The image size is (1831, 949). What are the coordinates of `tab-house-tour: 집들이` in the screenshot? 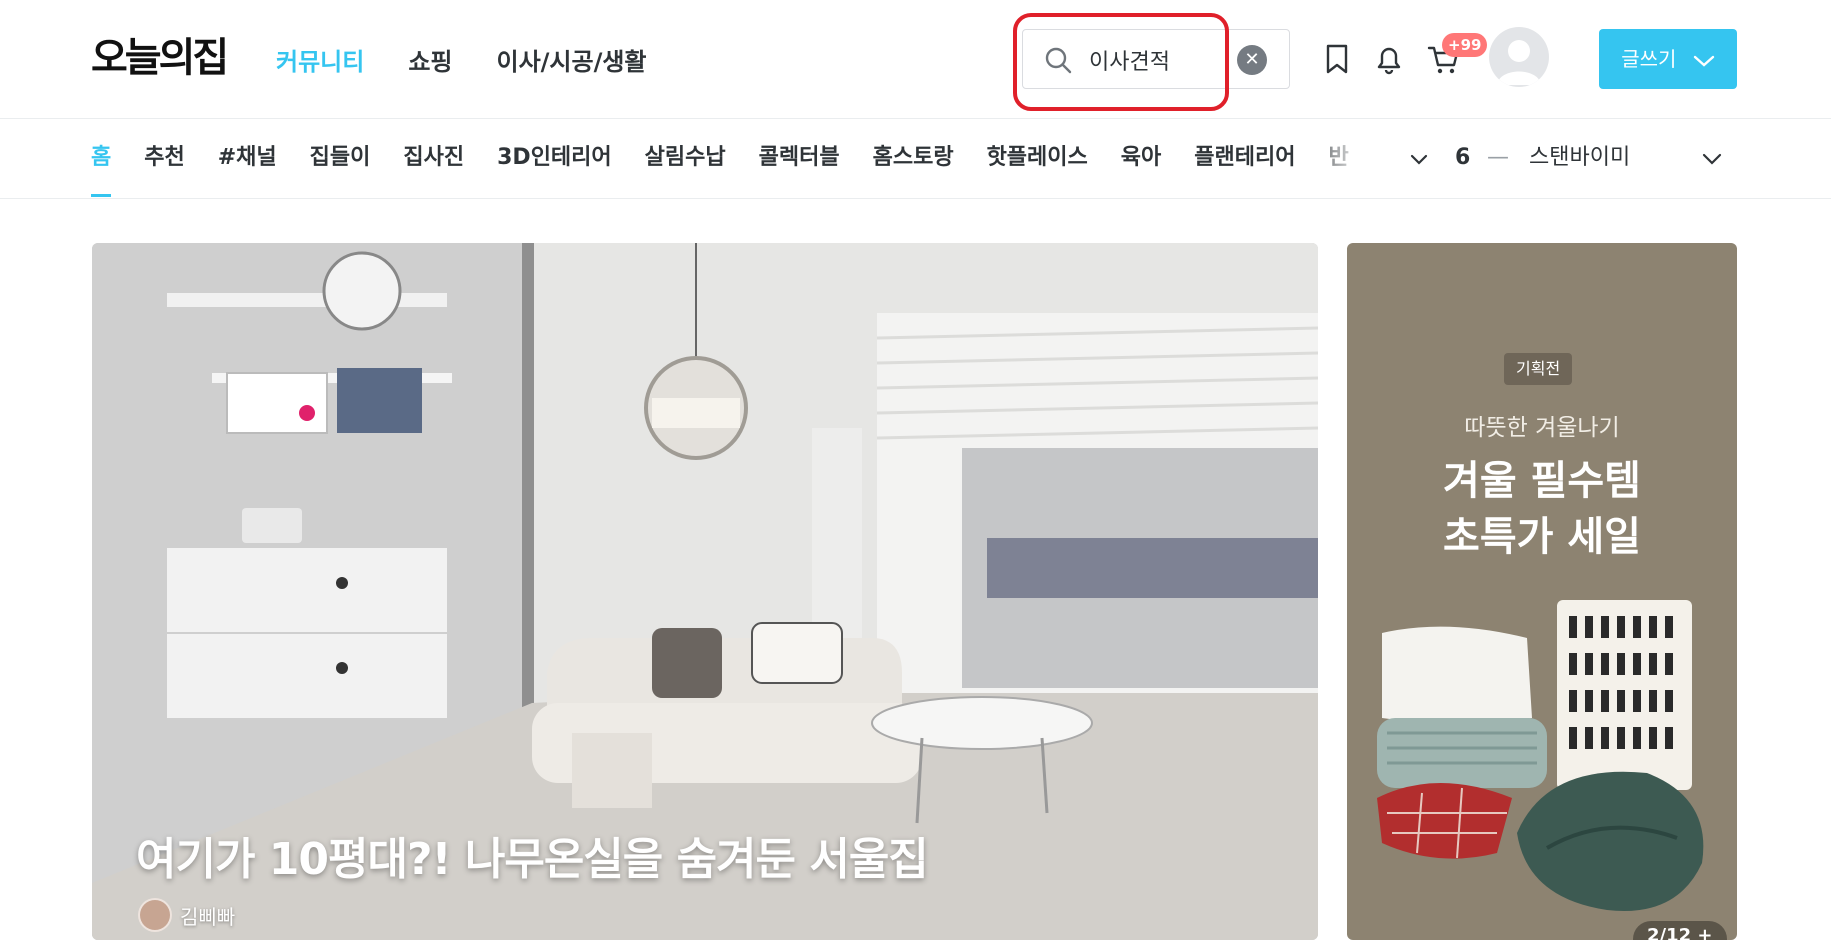 It's located at (340, 159).